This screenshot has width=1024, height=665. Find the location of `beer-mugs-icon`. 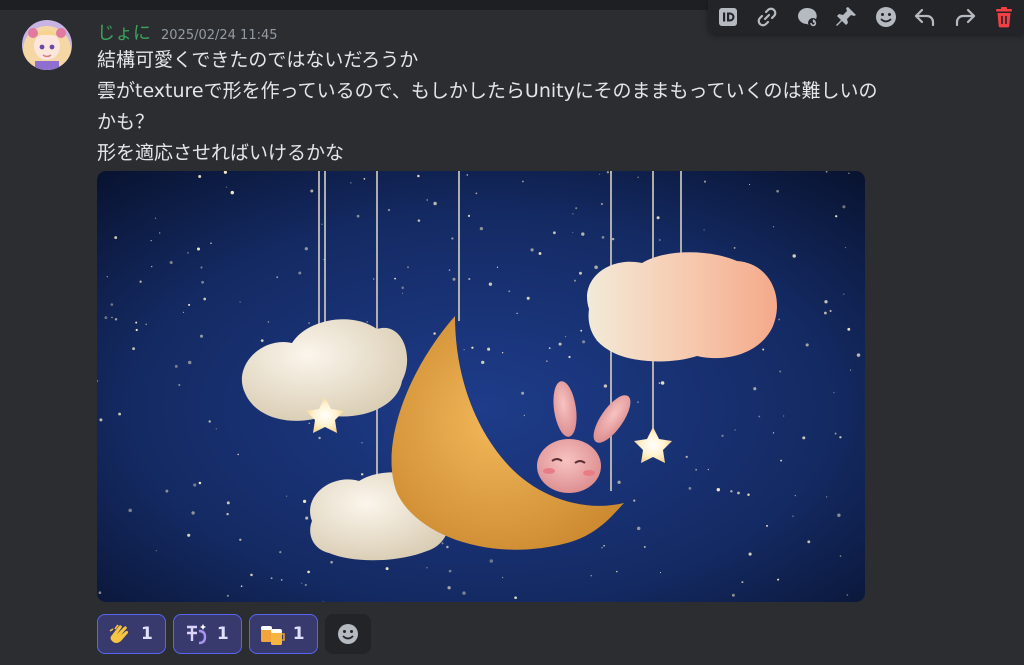

beer-mugs-icon is located at coordinates (272, 634).